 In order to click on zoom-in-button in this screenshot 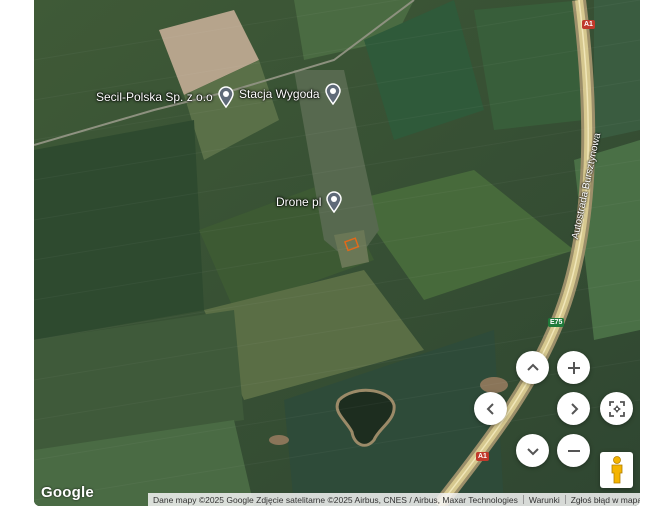, I will do `click(573, 367)`.